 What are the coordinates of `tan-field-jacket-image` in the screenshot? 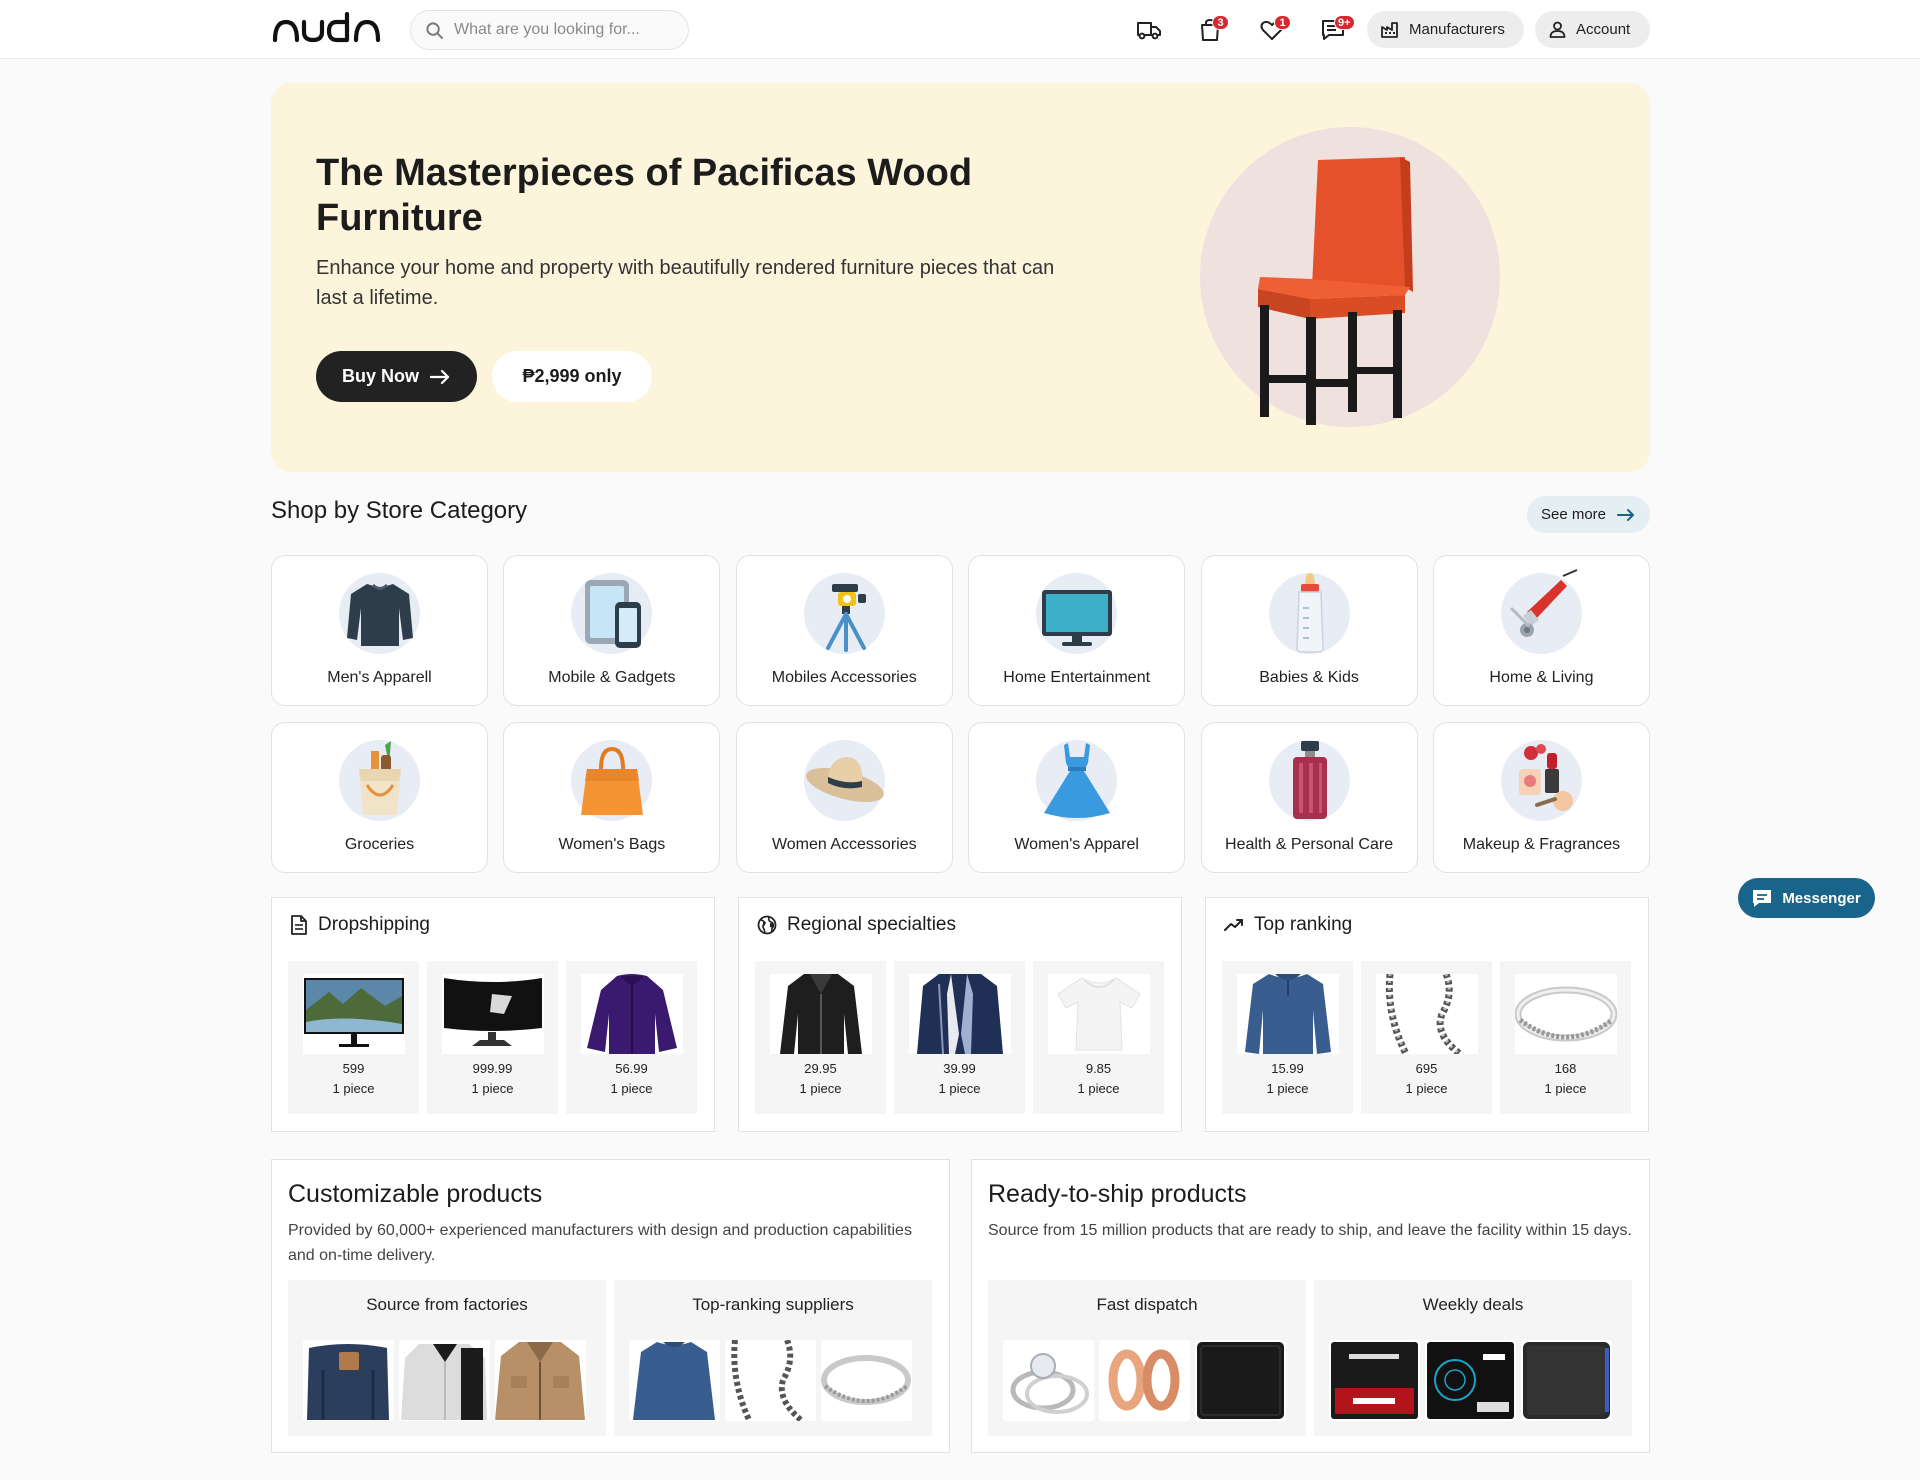 It's located at (540, 1380).